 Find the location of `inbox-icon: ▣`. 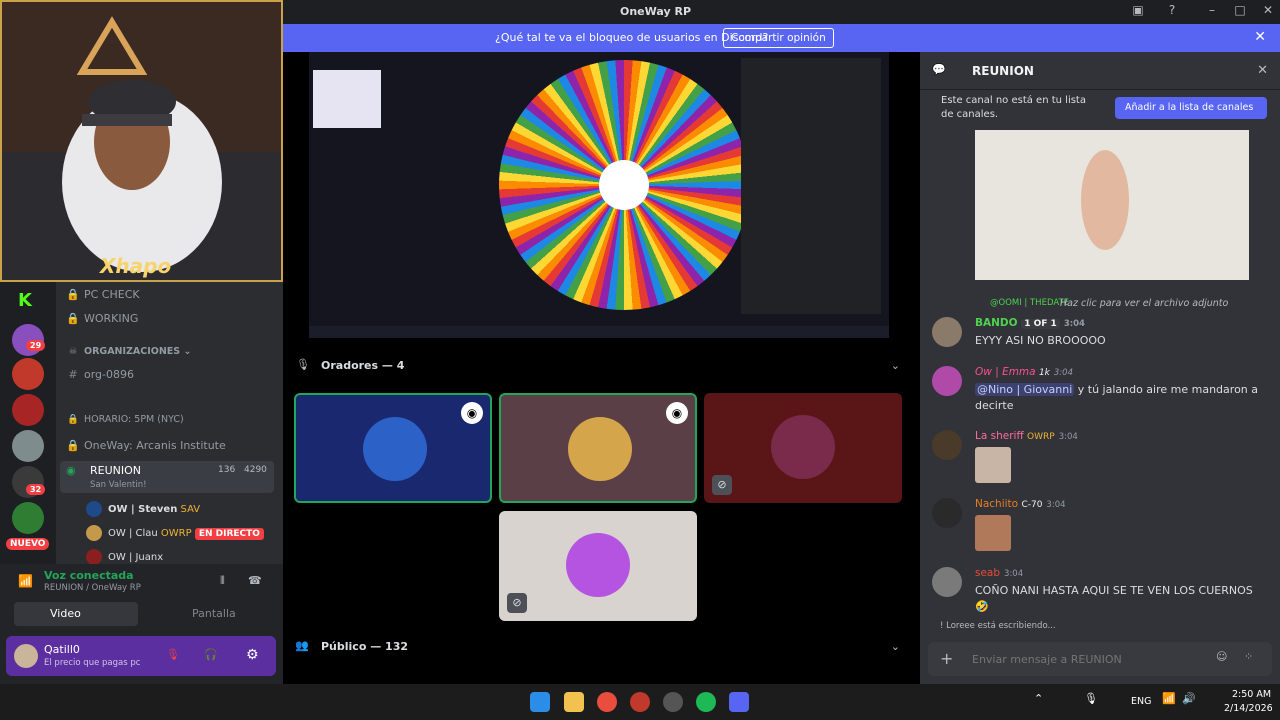

inbox-icon: ▣ is located at coordinates (1138, 12).